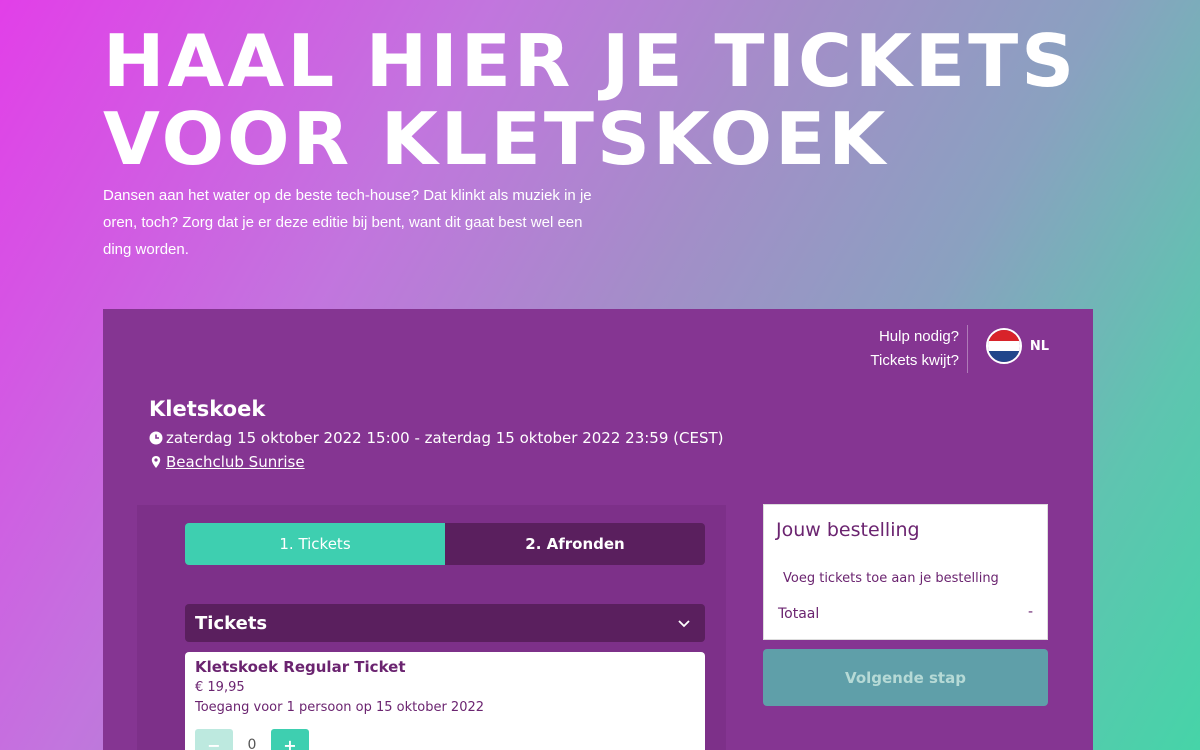 The image size is (1200, 750). What do you see at coordinates (799, 614) in the screenshot?
I see `order-total-label: Totaal` at bounding box center [799, 614].